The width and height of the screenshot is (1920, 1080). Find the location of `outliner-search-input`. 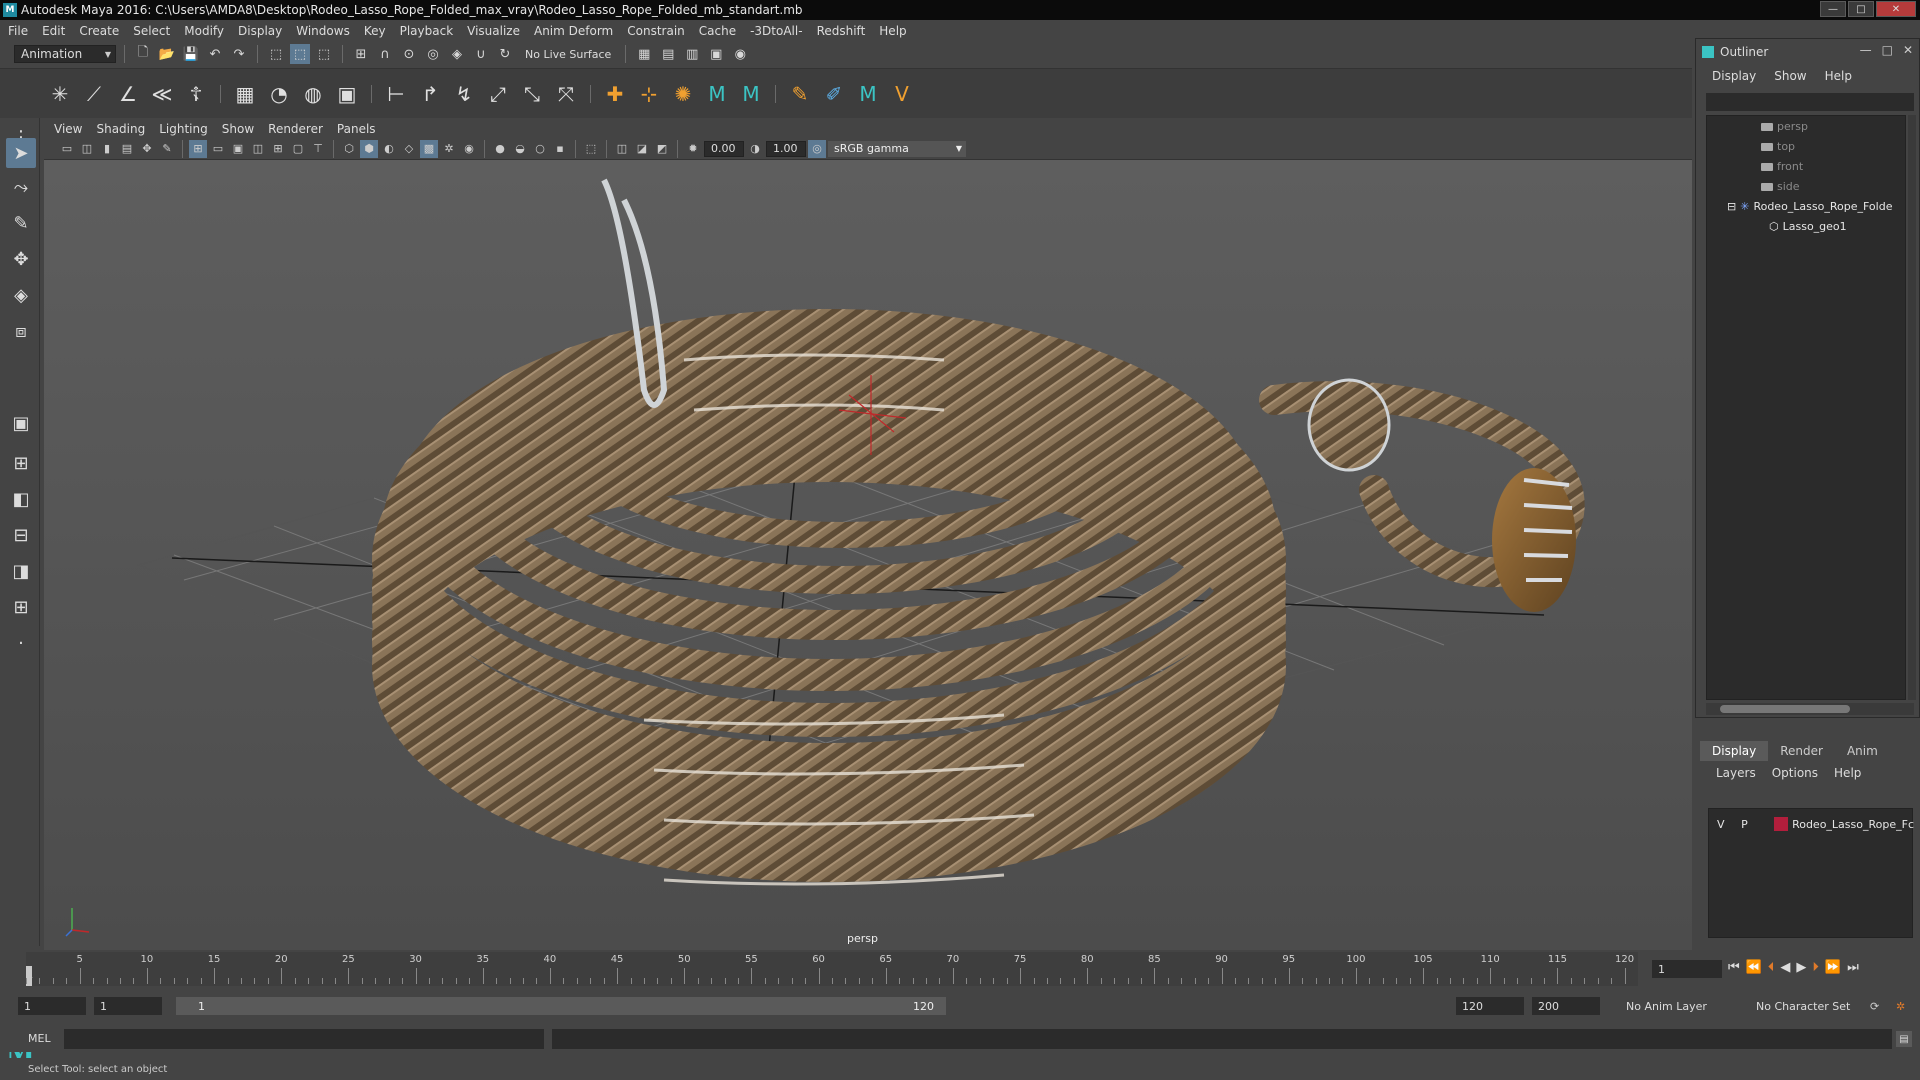

outliner-search-input is located at coordinates (1810, 102).